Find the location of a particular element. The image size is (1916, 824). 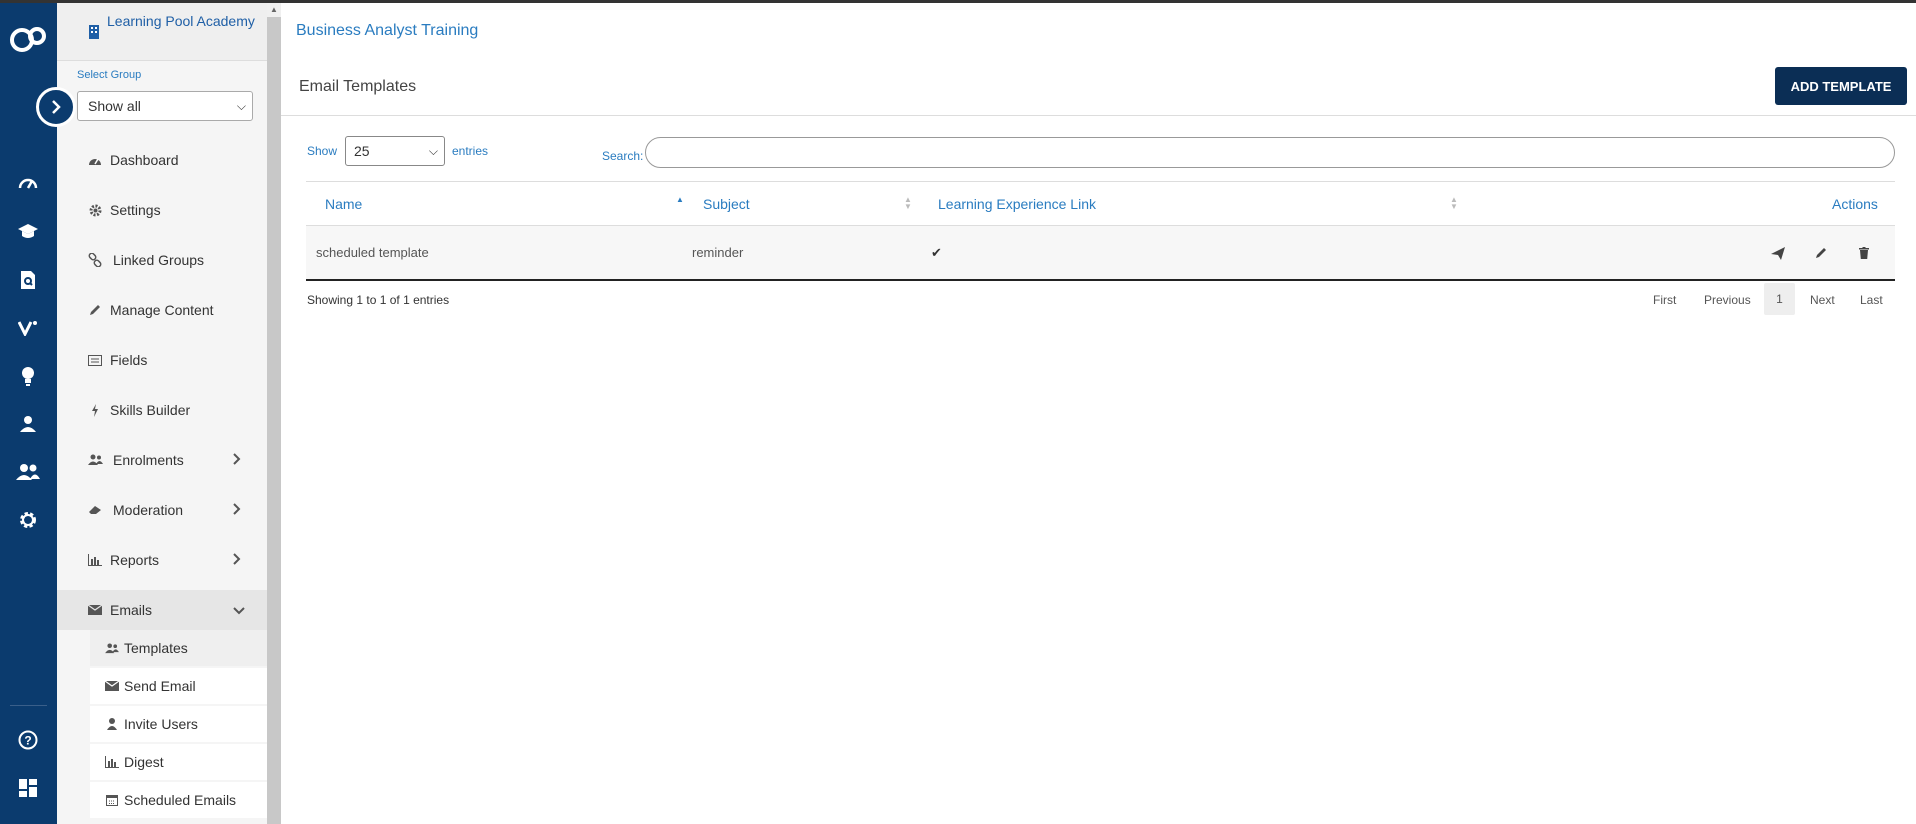

search-input is located at coordinates (1270, 152).